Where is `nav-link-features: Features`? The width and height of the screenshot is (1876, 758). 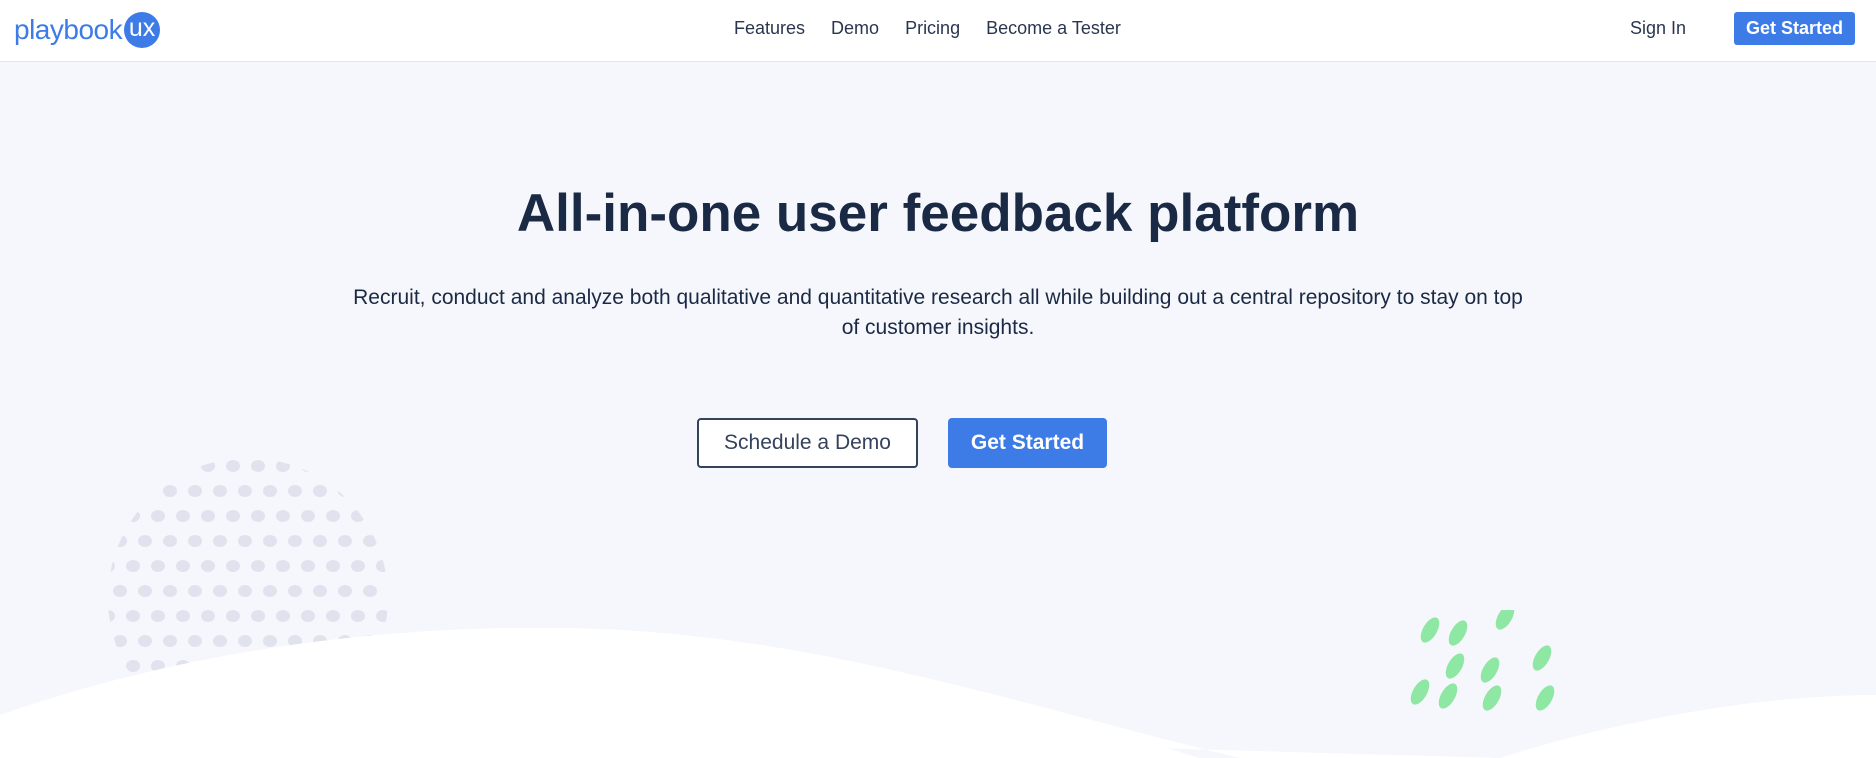
nav-link-features: Features is located at coordinates (769, 28).